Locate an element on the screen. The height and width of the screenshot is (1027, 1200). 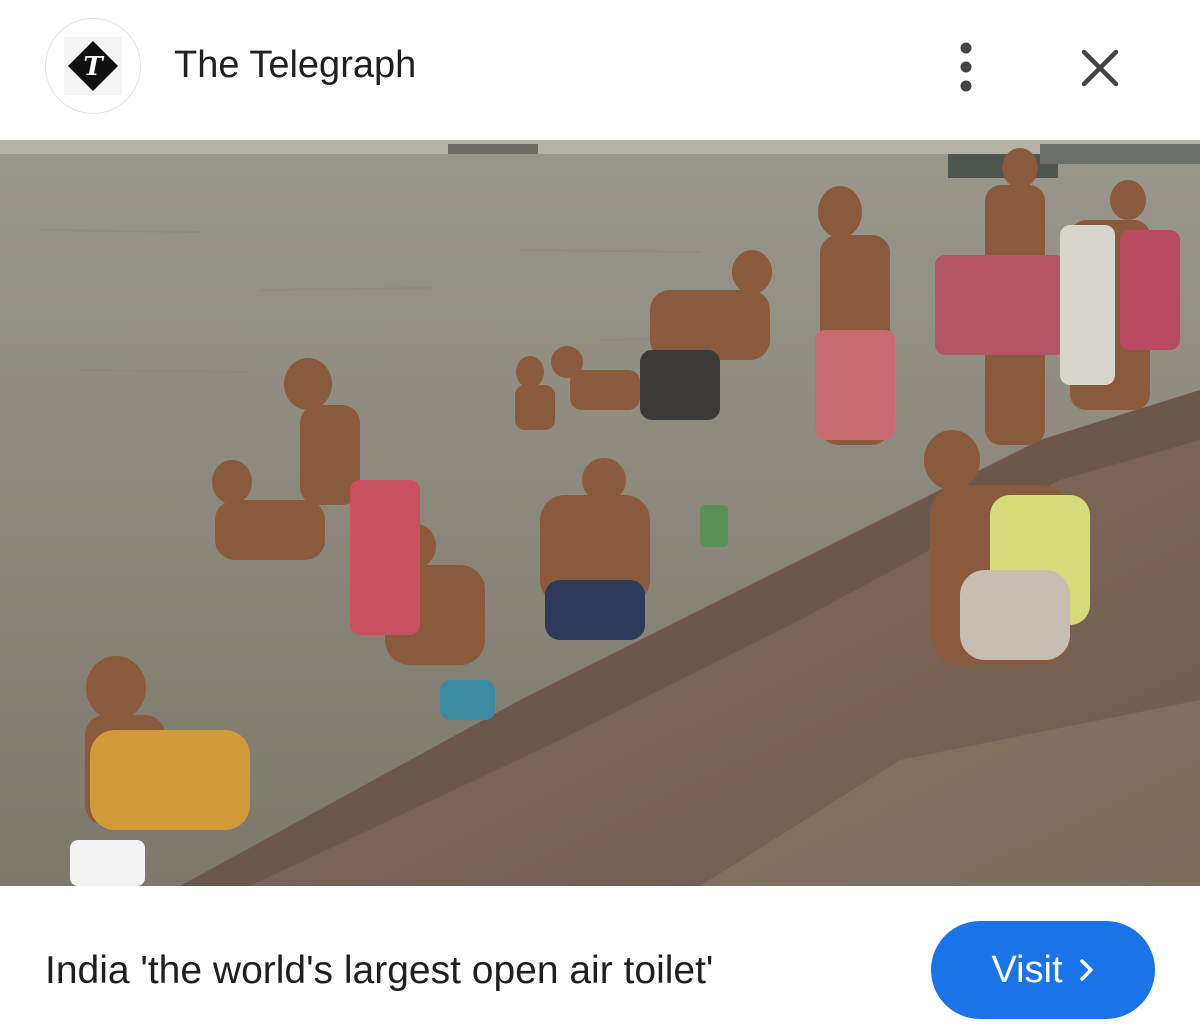
svg-text: T is located at coordinates (93, 67).